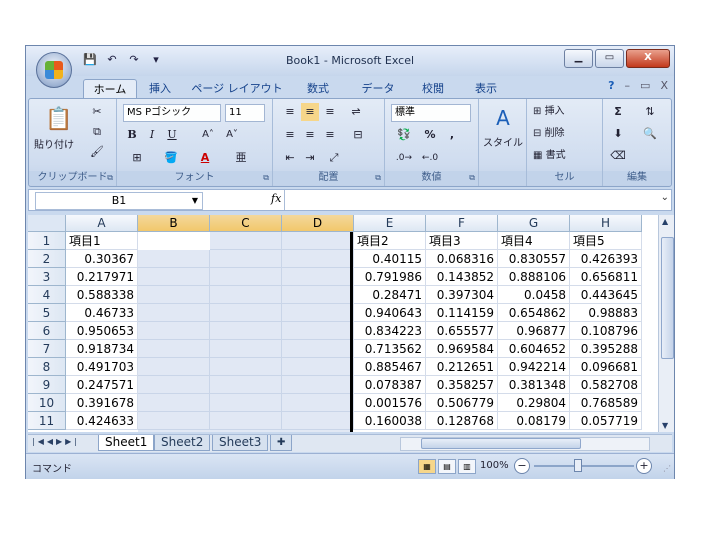 The image size is (723, 536). What do you see at coordinates (534, 403) in the screenshot?
I see `cell-g10: 0.29804` at bounding box center [534, 403].